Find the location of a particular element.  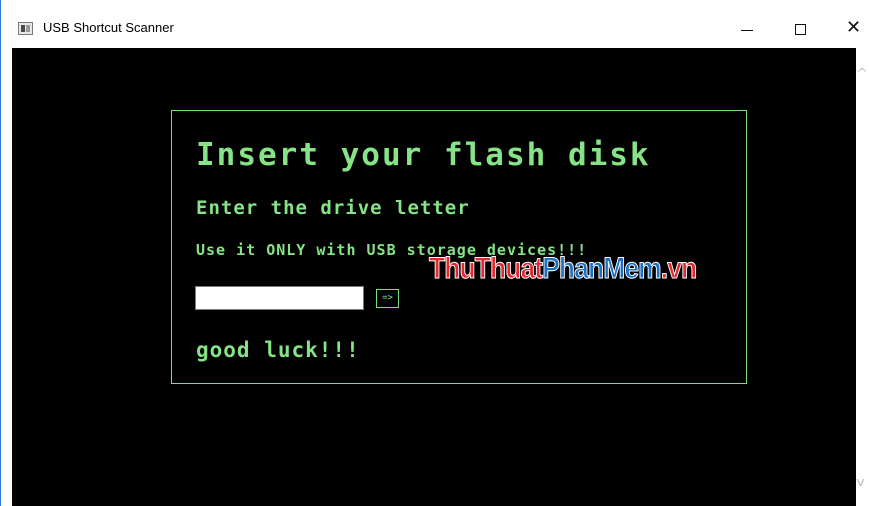

scroll-down-icon: v is located at coordinates (860, 482).